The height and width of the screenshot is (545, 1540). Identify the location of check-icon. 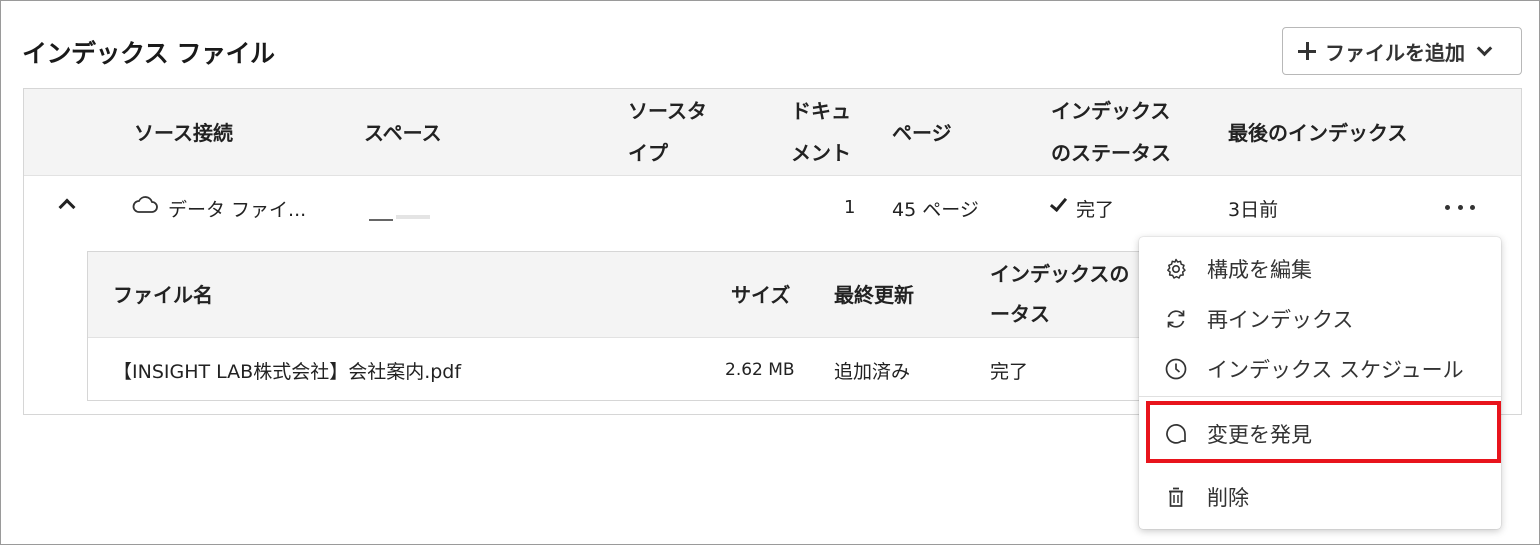
(1058, 203).